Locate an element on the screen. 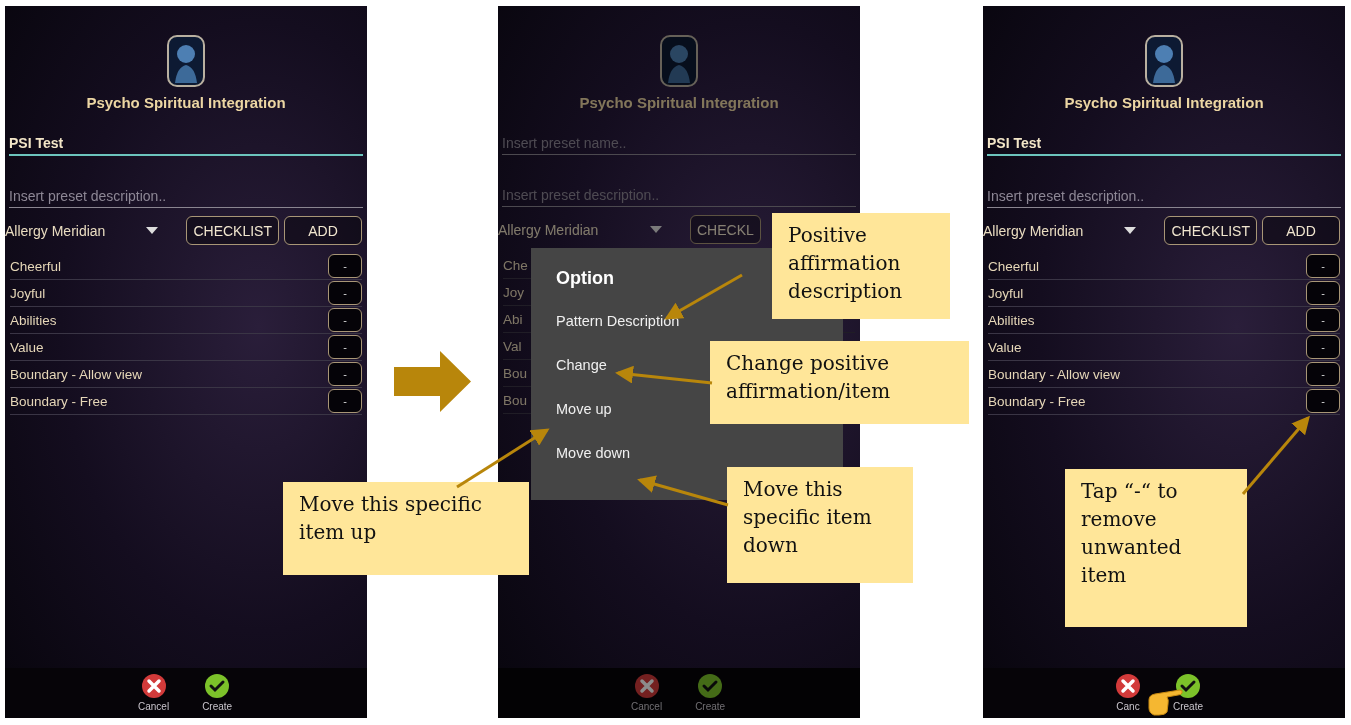 This screenshot has height=725, width=1351. menu-option: Move up is located at coordinates (584, 409).